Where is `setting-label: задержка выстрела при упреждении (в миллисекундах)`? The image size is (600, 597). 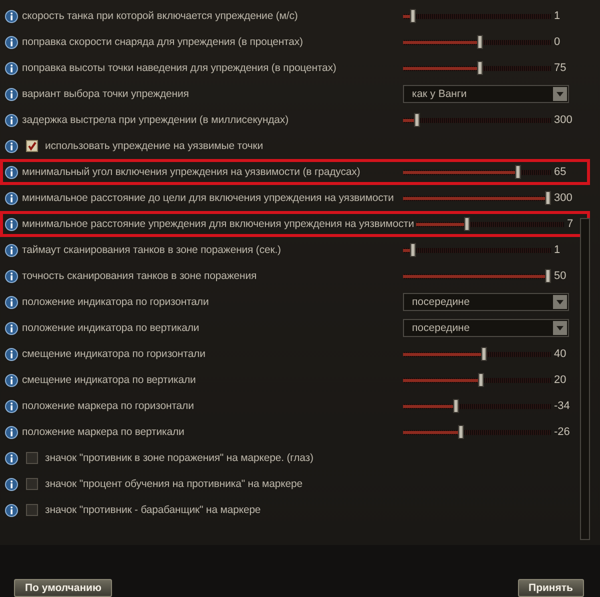 setting-label: задержка выстрела при упреждении (в миллисекундах) is located at coordinates (156, 120).